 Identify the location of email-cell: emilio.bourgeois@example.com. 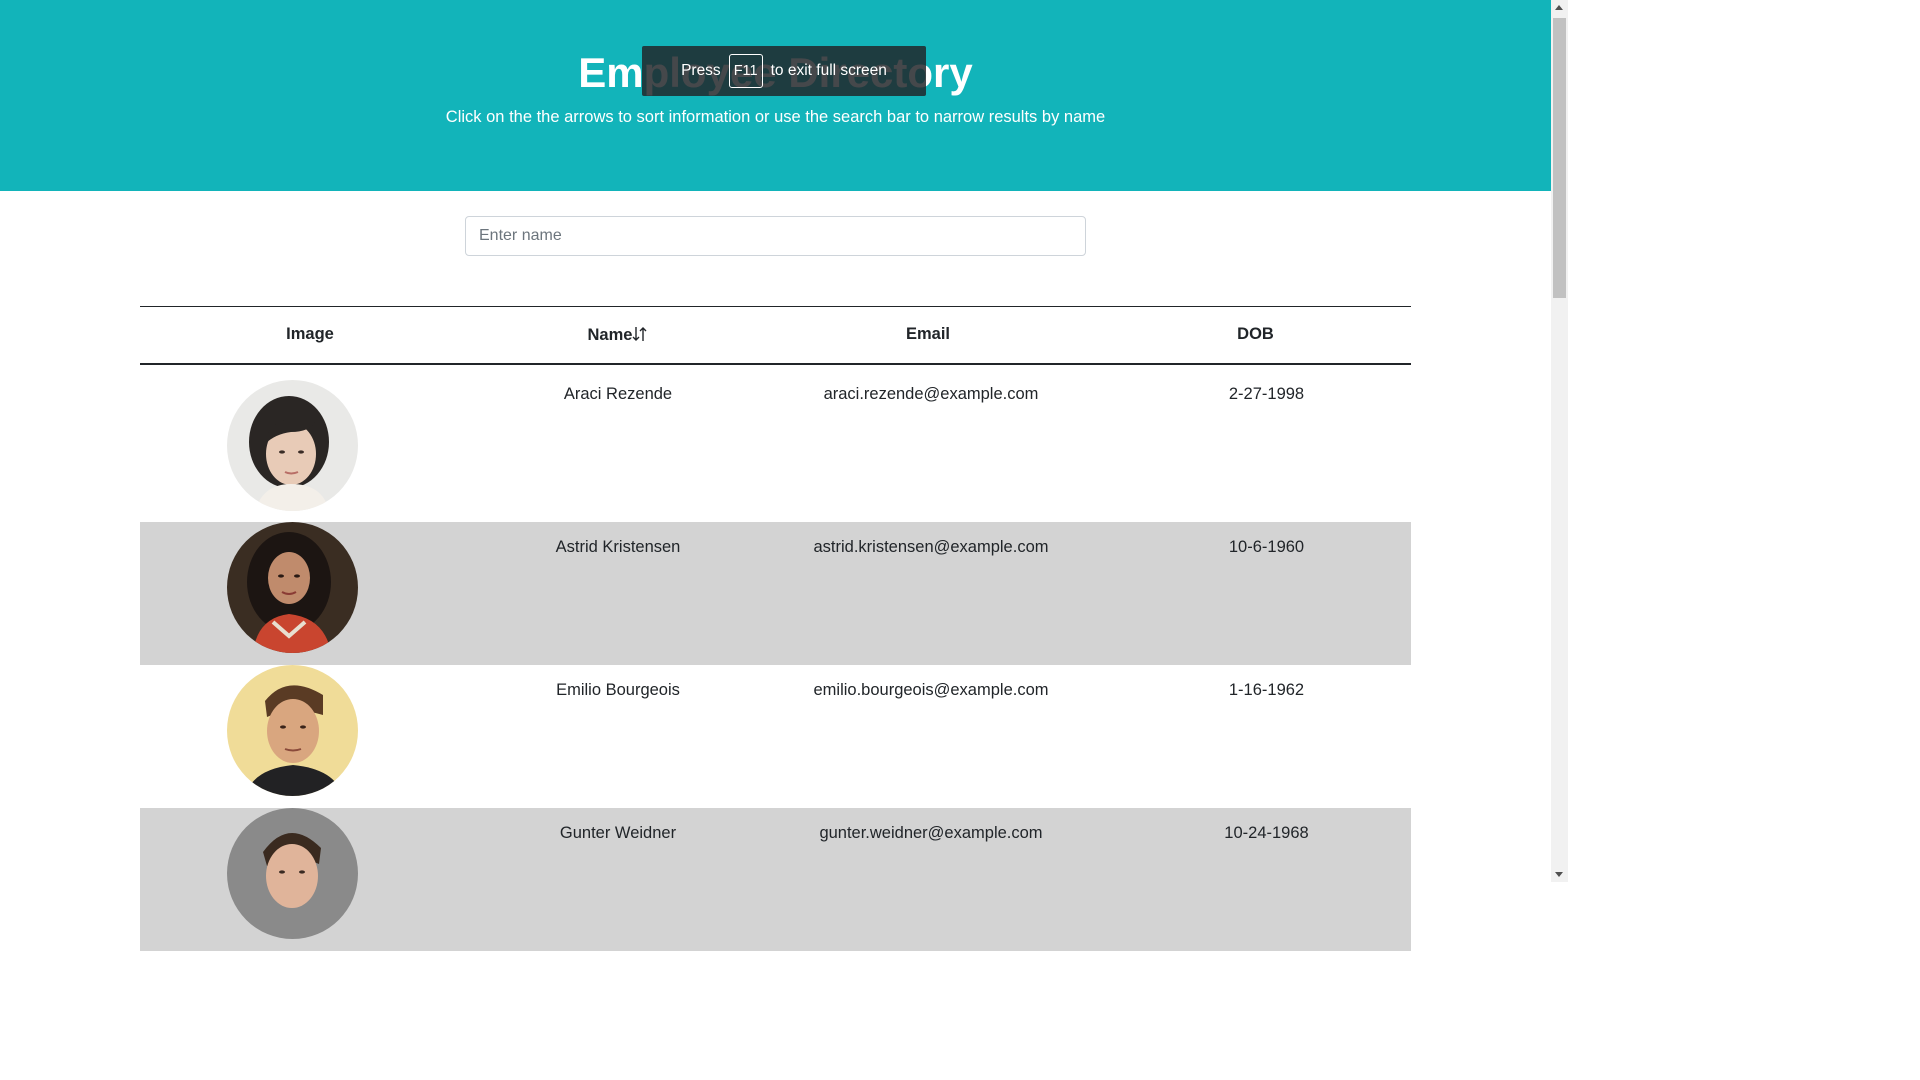
(931, 689).